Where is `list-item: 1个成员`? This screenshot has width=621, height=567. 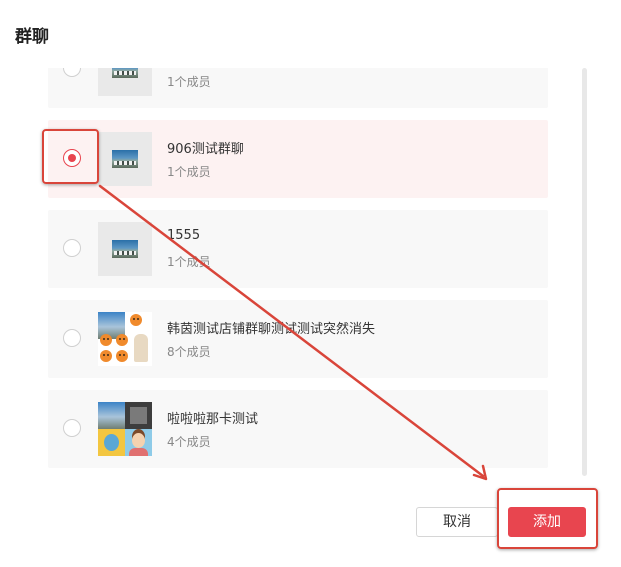
list-item: 1个成员 is located at coordinates (298, 88).